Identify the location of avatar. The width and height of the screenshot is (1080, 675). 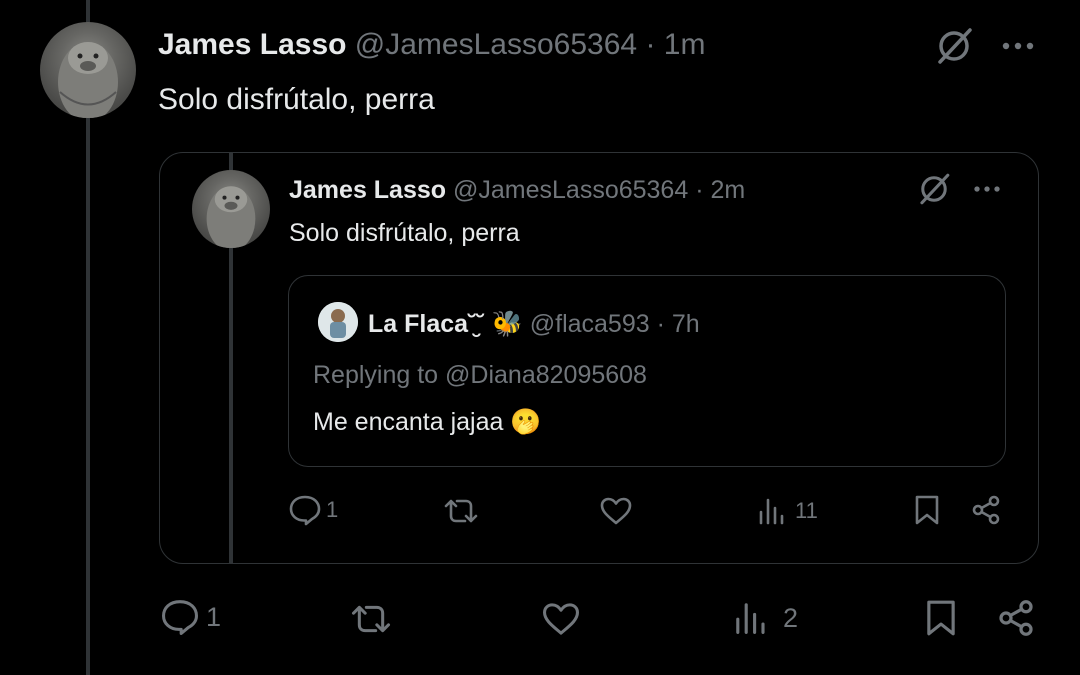
(88, 70).